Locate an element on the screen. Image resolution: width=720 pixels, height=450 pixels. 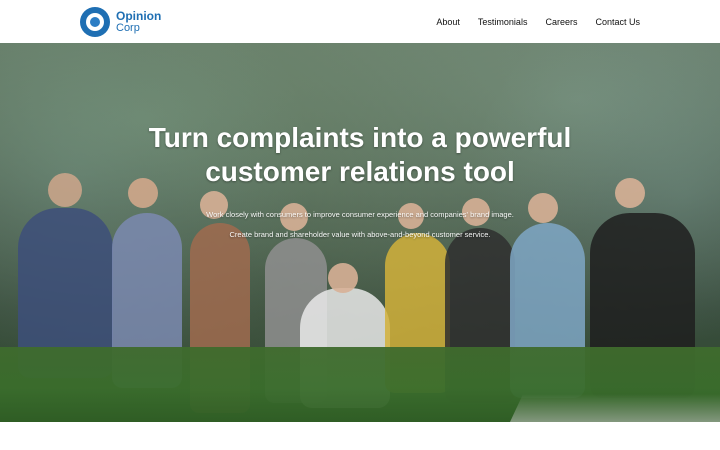
brand-text: Opinion Corp is located at coordinates (138, 22).